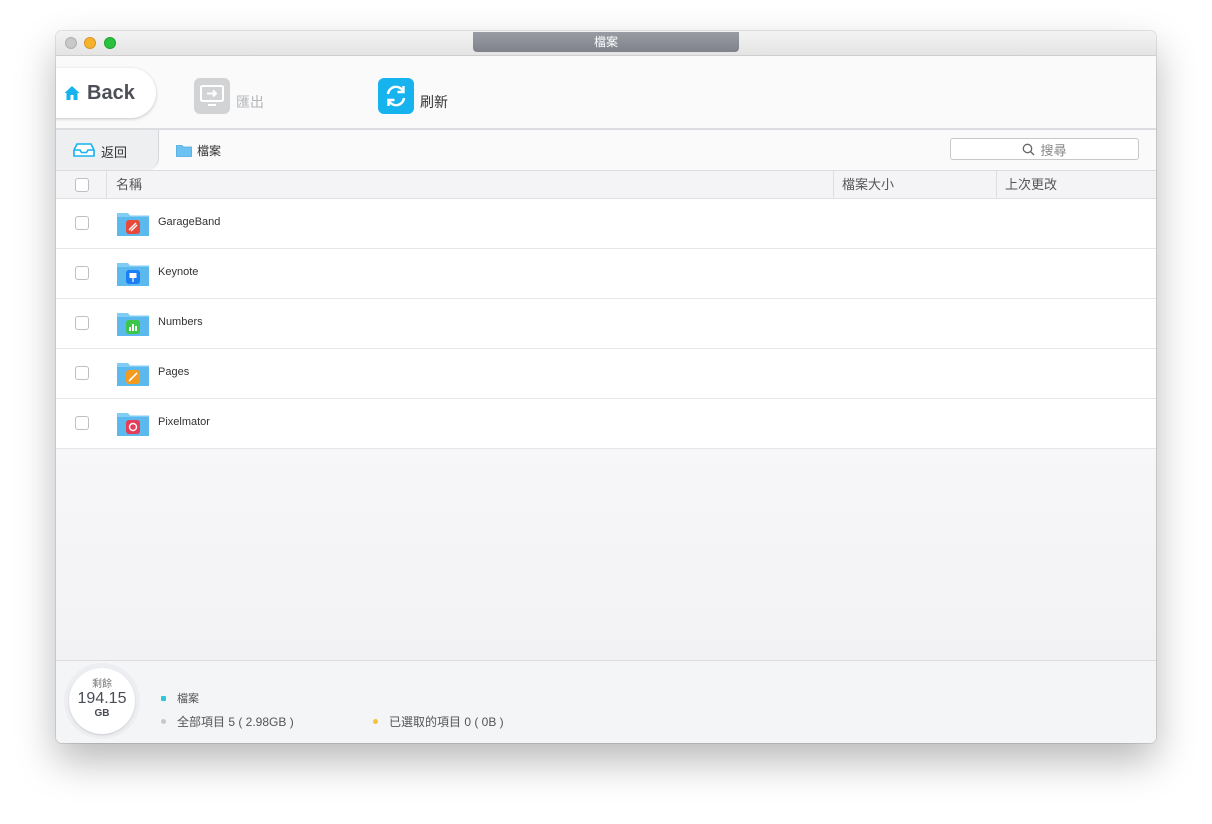 This screenshot has height=824, width=1212. What do you see at coordinates (180, 322) in the screenshot?
I see `file-name: Numbers` at bounding box center [180, 322].